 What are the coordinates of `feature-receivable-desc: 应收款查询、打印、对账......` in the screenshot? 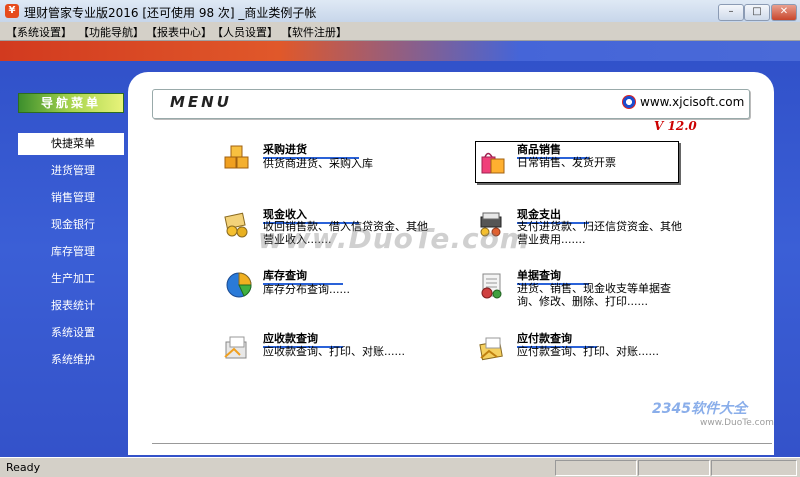 It's located at (334, 351).